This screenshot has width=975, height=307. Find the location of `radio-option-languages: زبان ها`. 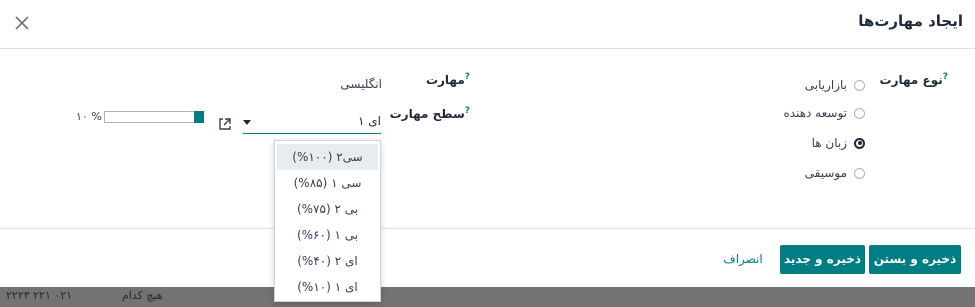

radio-option-languages: زبان ها is located at coordinates (838, 143).